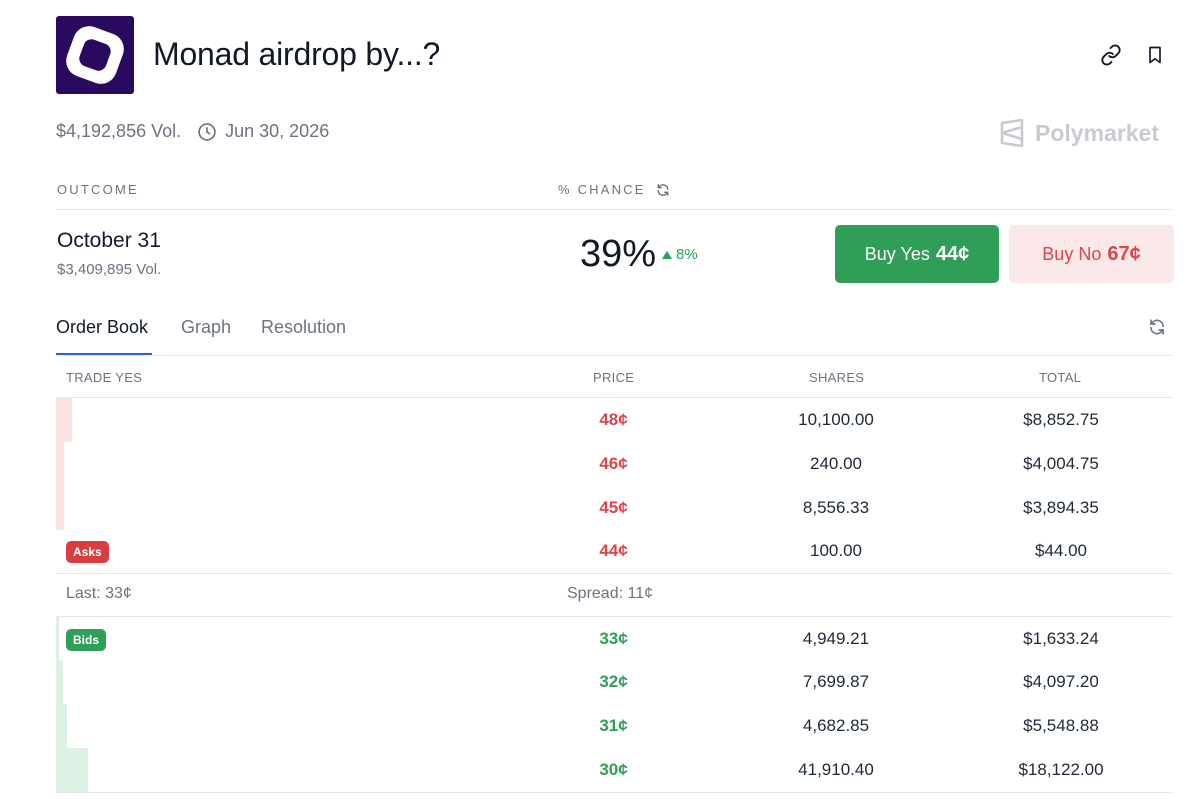  What do you see at coordinates (109, 240) in the screenshot?
I see `outcome-name: October 31` at bounding box center [109, 240].